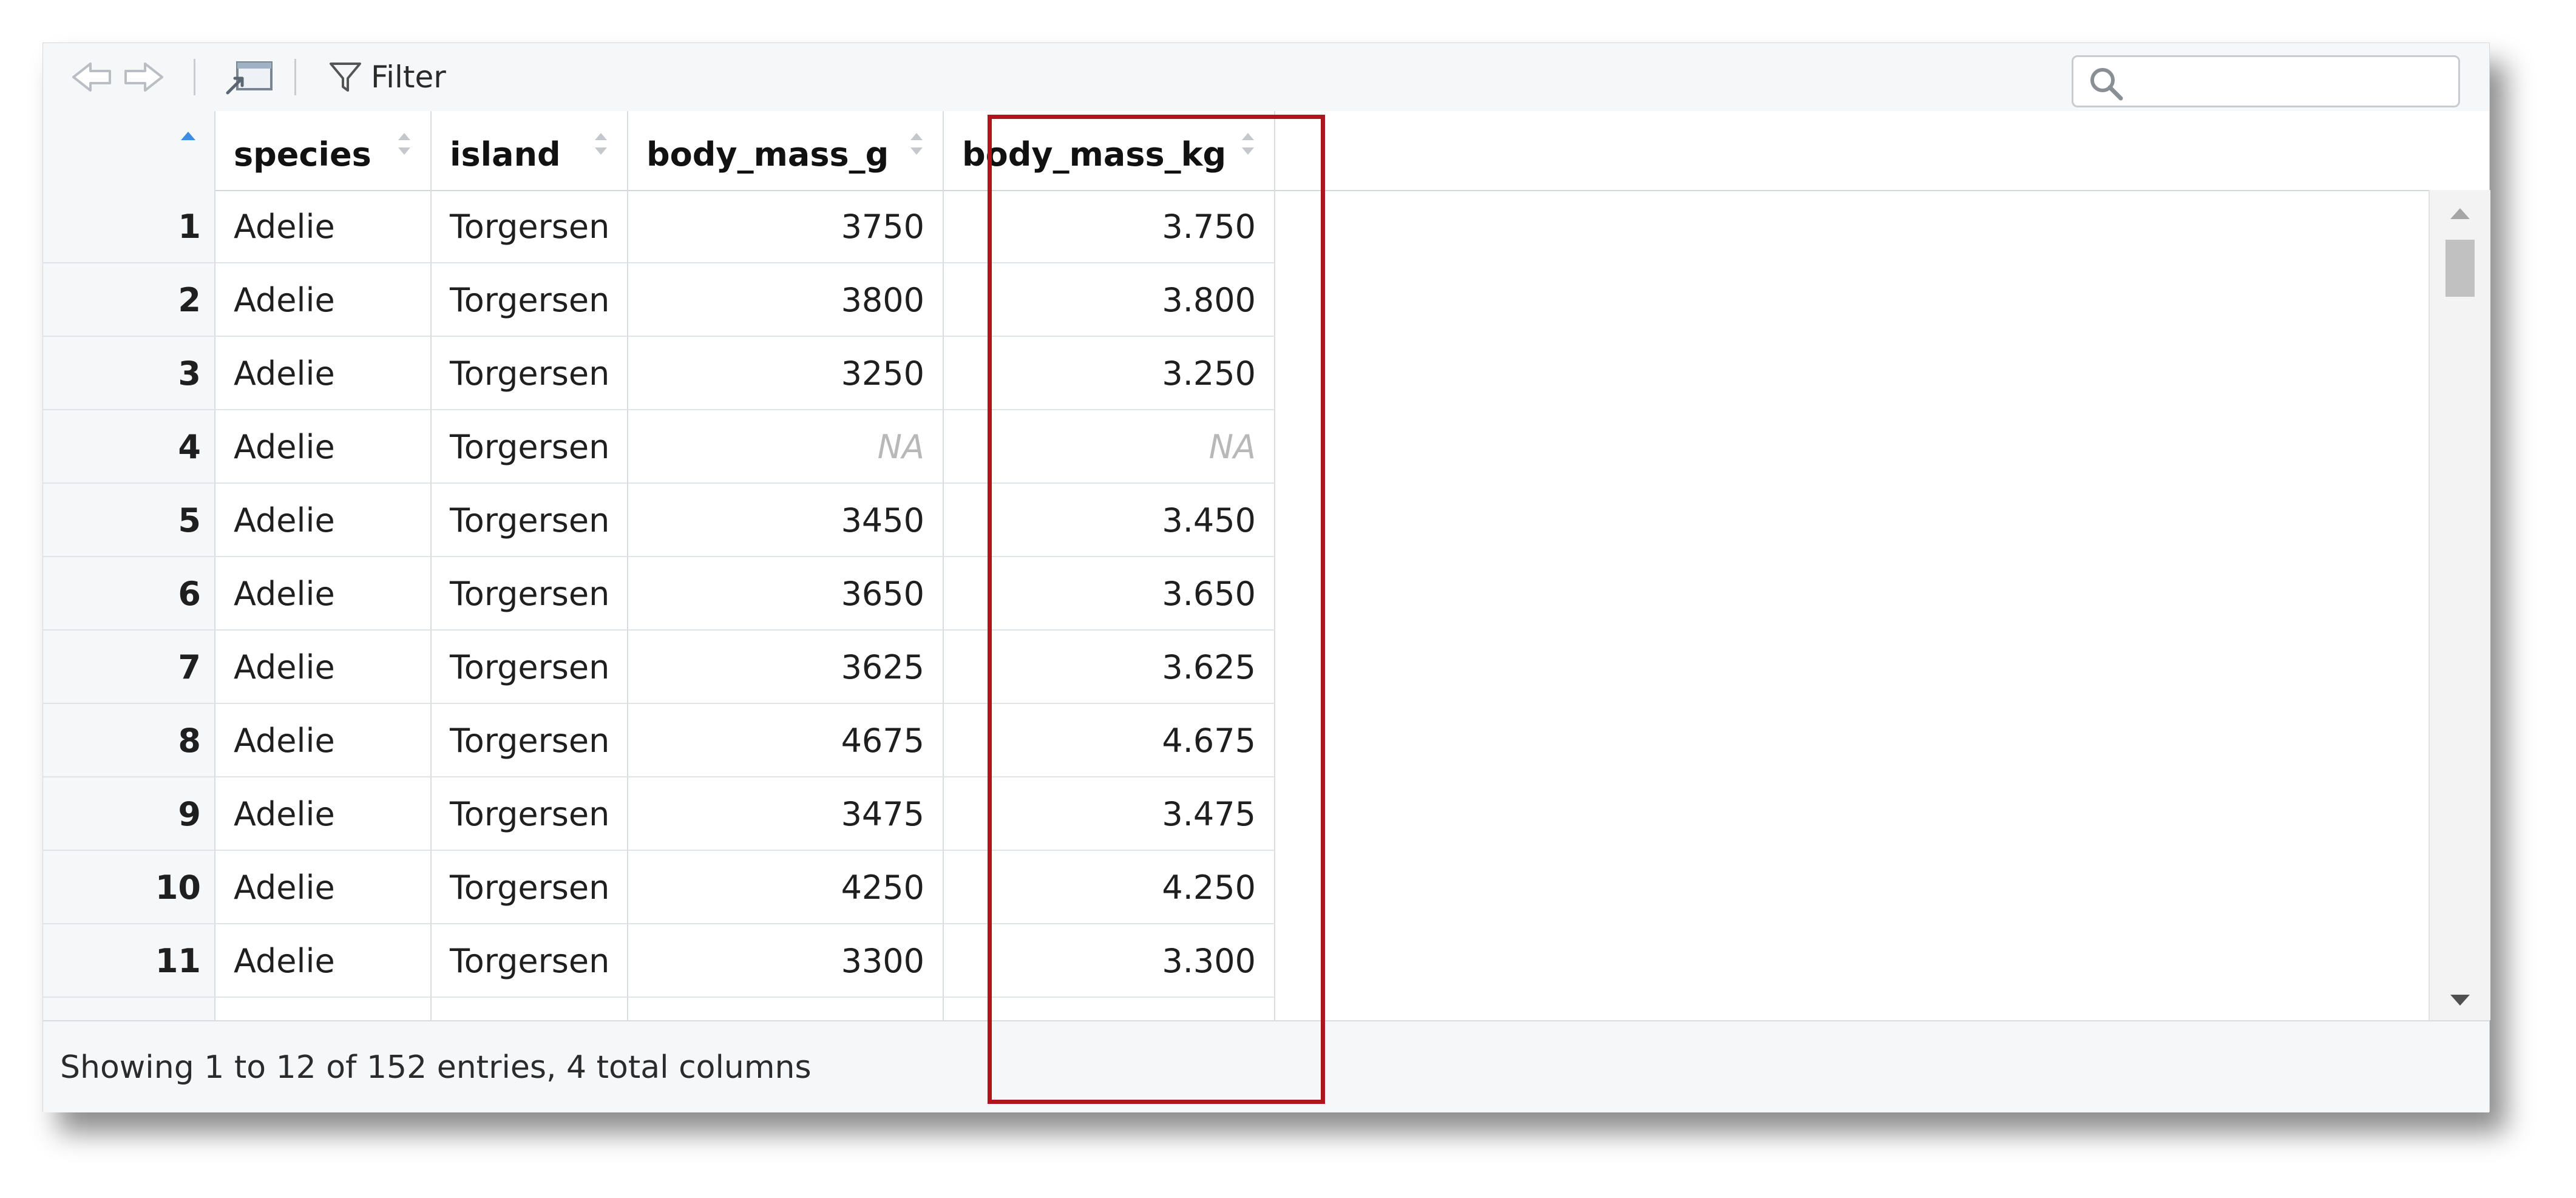 The image size is (2576, 1198). What do you see at coordinates (129, 1009) in the screenshot?
I see `row-number-cell` at bounding box center [129, 1009].